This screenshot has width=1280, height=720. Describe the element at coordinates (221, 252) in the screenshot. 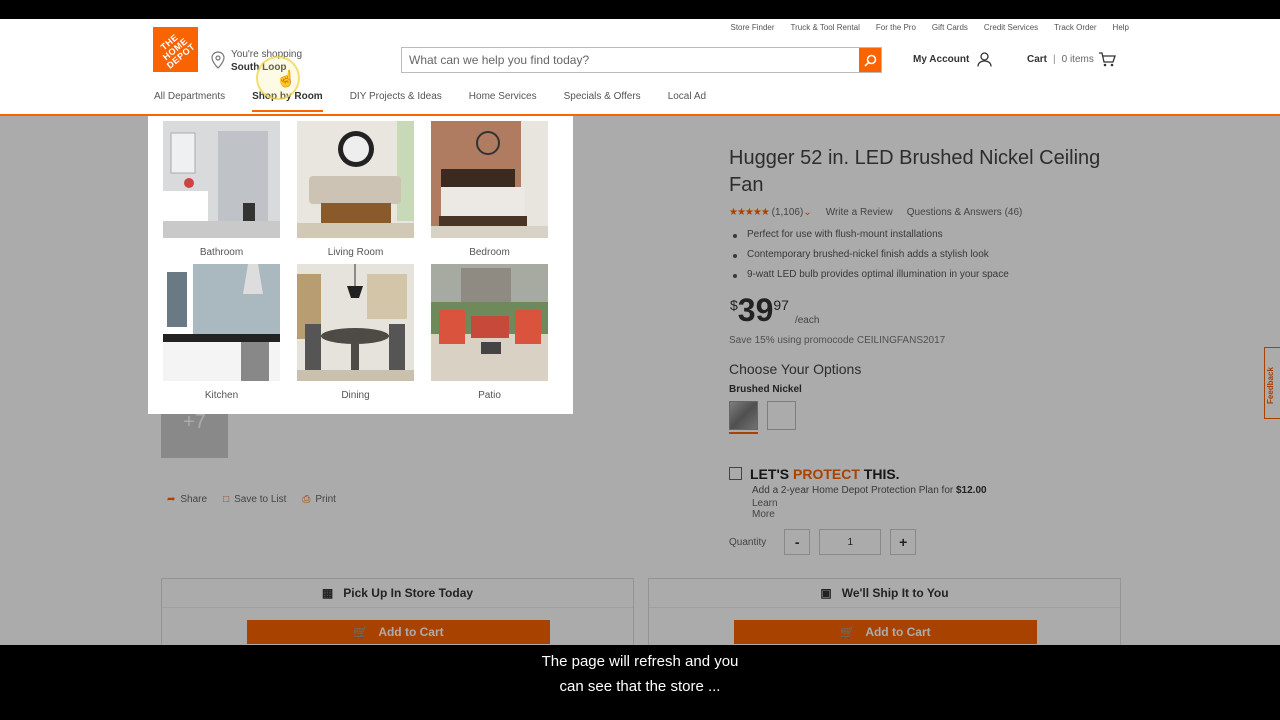

I see `room-label: Bathroom` at that location.